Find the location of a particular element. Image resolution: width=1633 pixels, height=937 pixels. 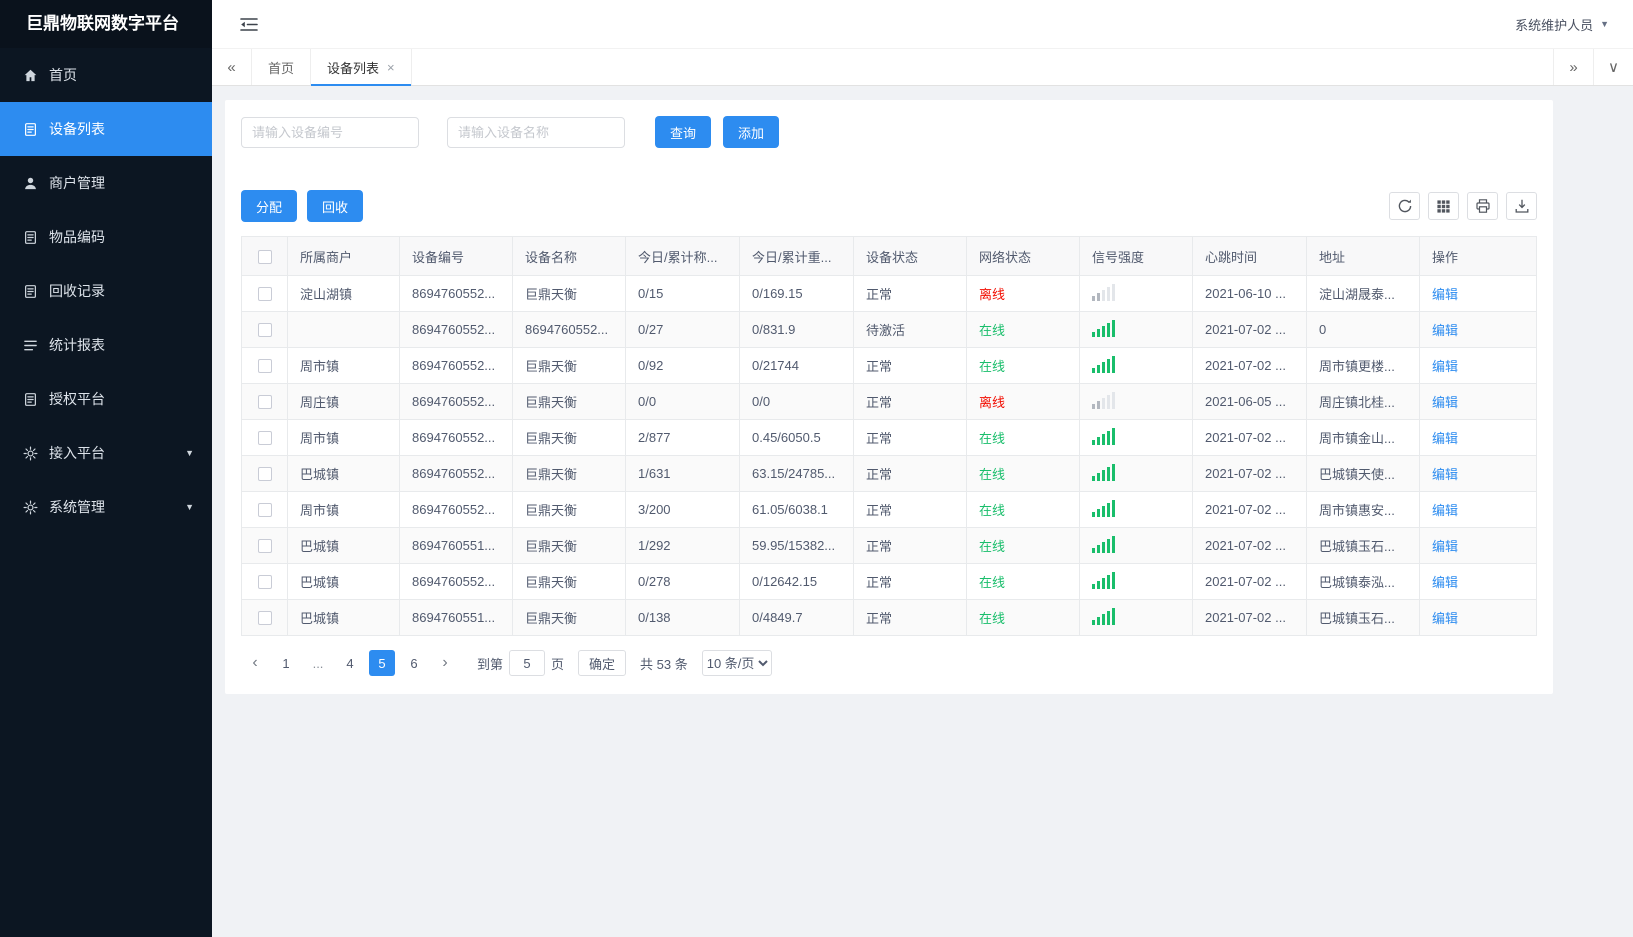

sidebar-item-home: 首页 is located at coordinates (106, 75).